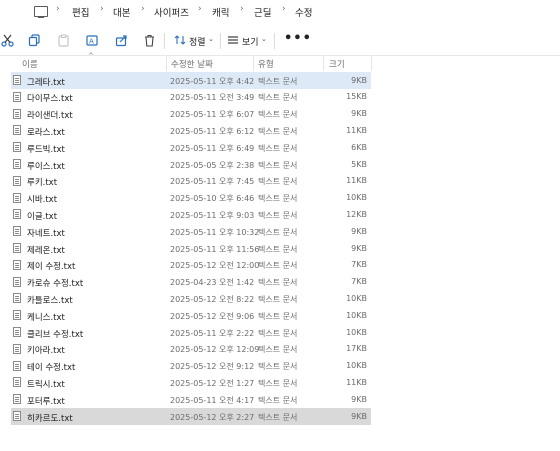 Image resolution: width=560 pixels, height=451 pixels. What do you see at coordinates (191, 349) in the screenshot?
I see `file-row: 키아라.txt 2025-05-12 오후 12:09 텍스트 문서 17KB` at bounding box center [191, 349].